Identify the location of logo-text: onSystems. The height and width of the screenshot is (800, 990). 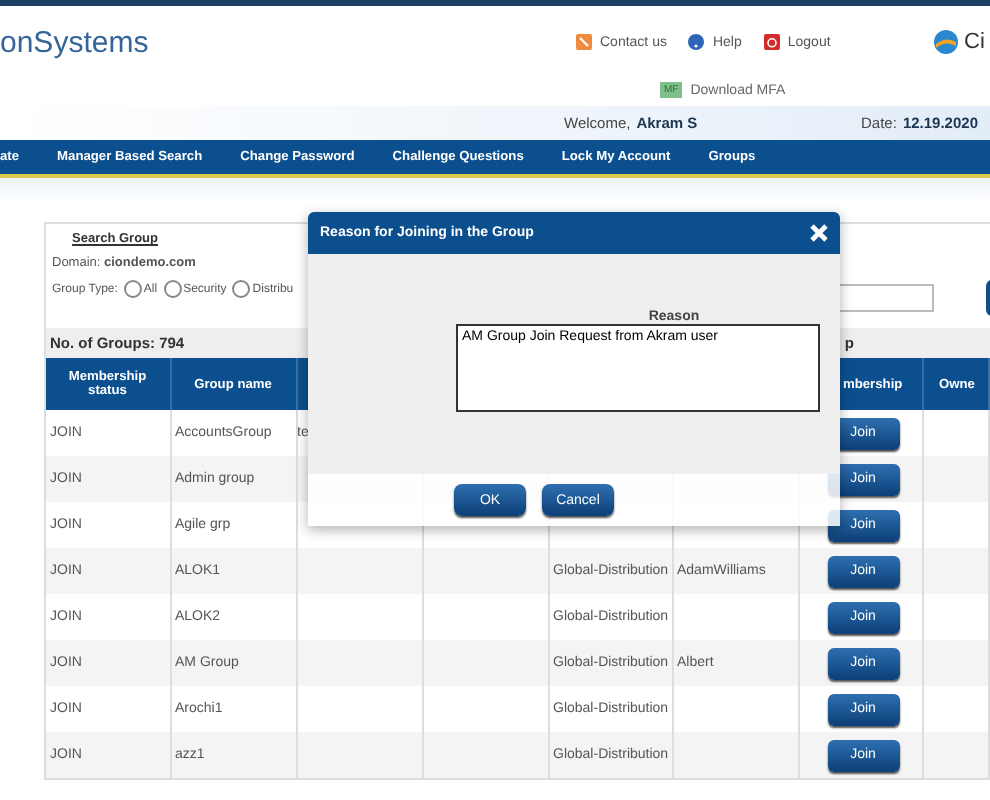
(74, 43).